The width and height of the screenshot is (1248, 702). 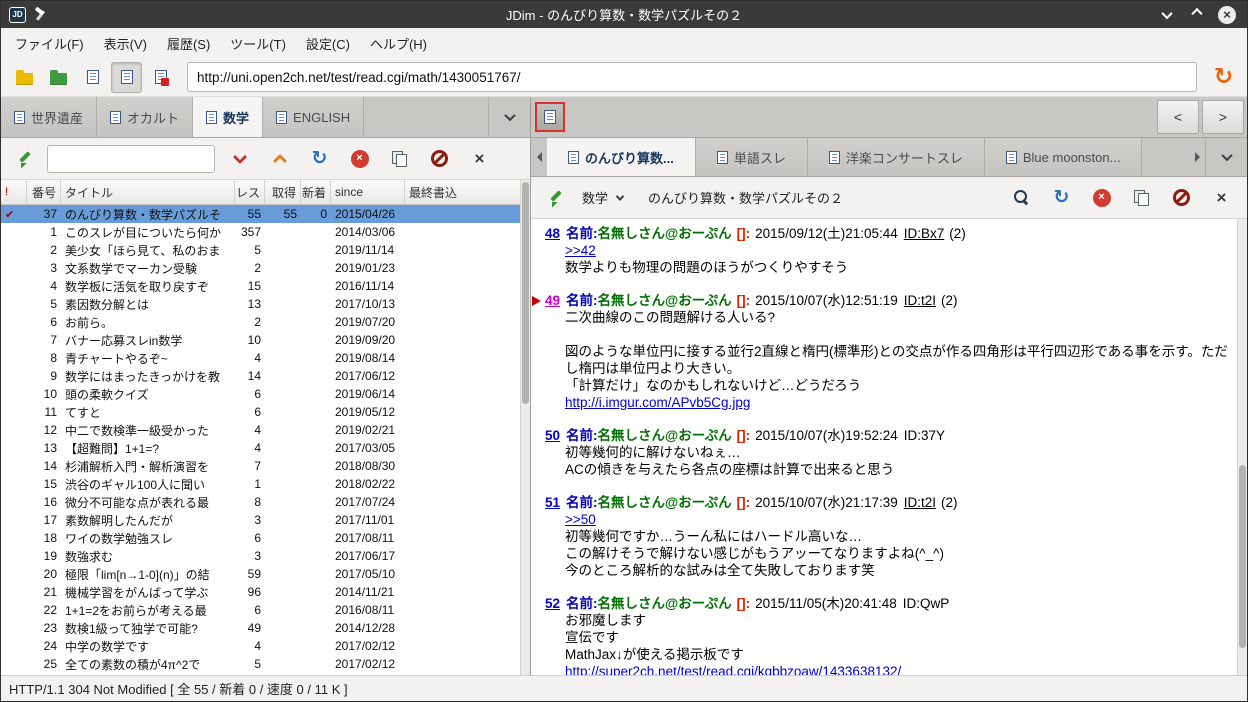 I want to click on tabs-scroll-right-button, so click(x=1197, y=157).